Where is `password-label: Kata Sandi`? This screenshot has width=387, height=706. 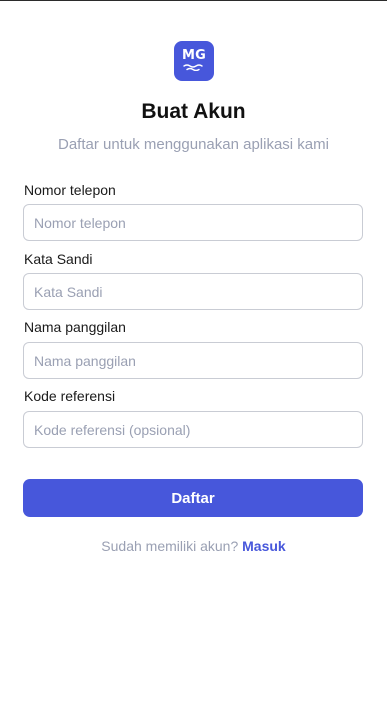
password-label: Kata Sandi is located at coordinates (58, 259).